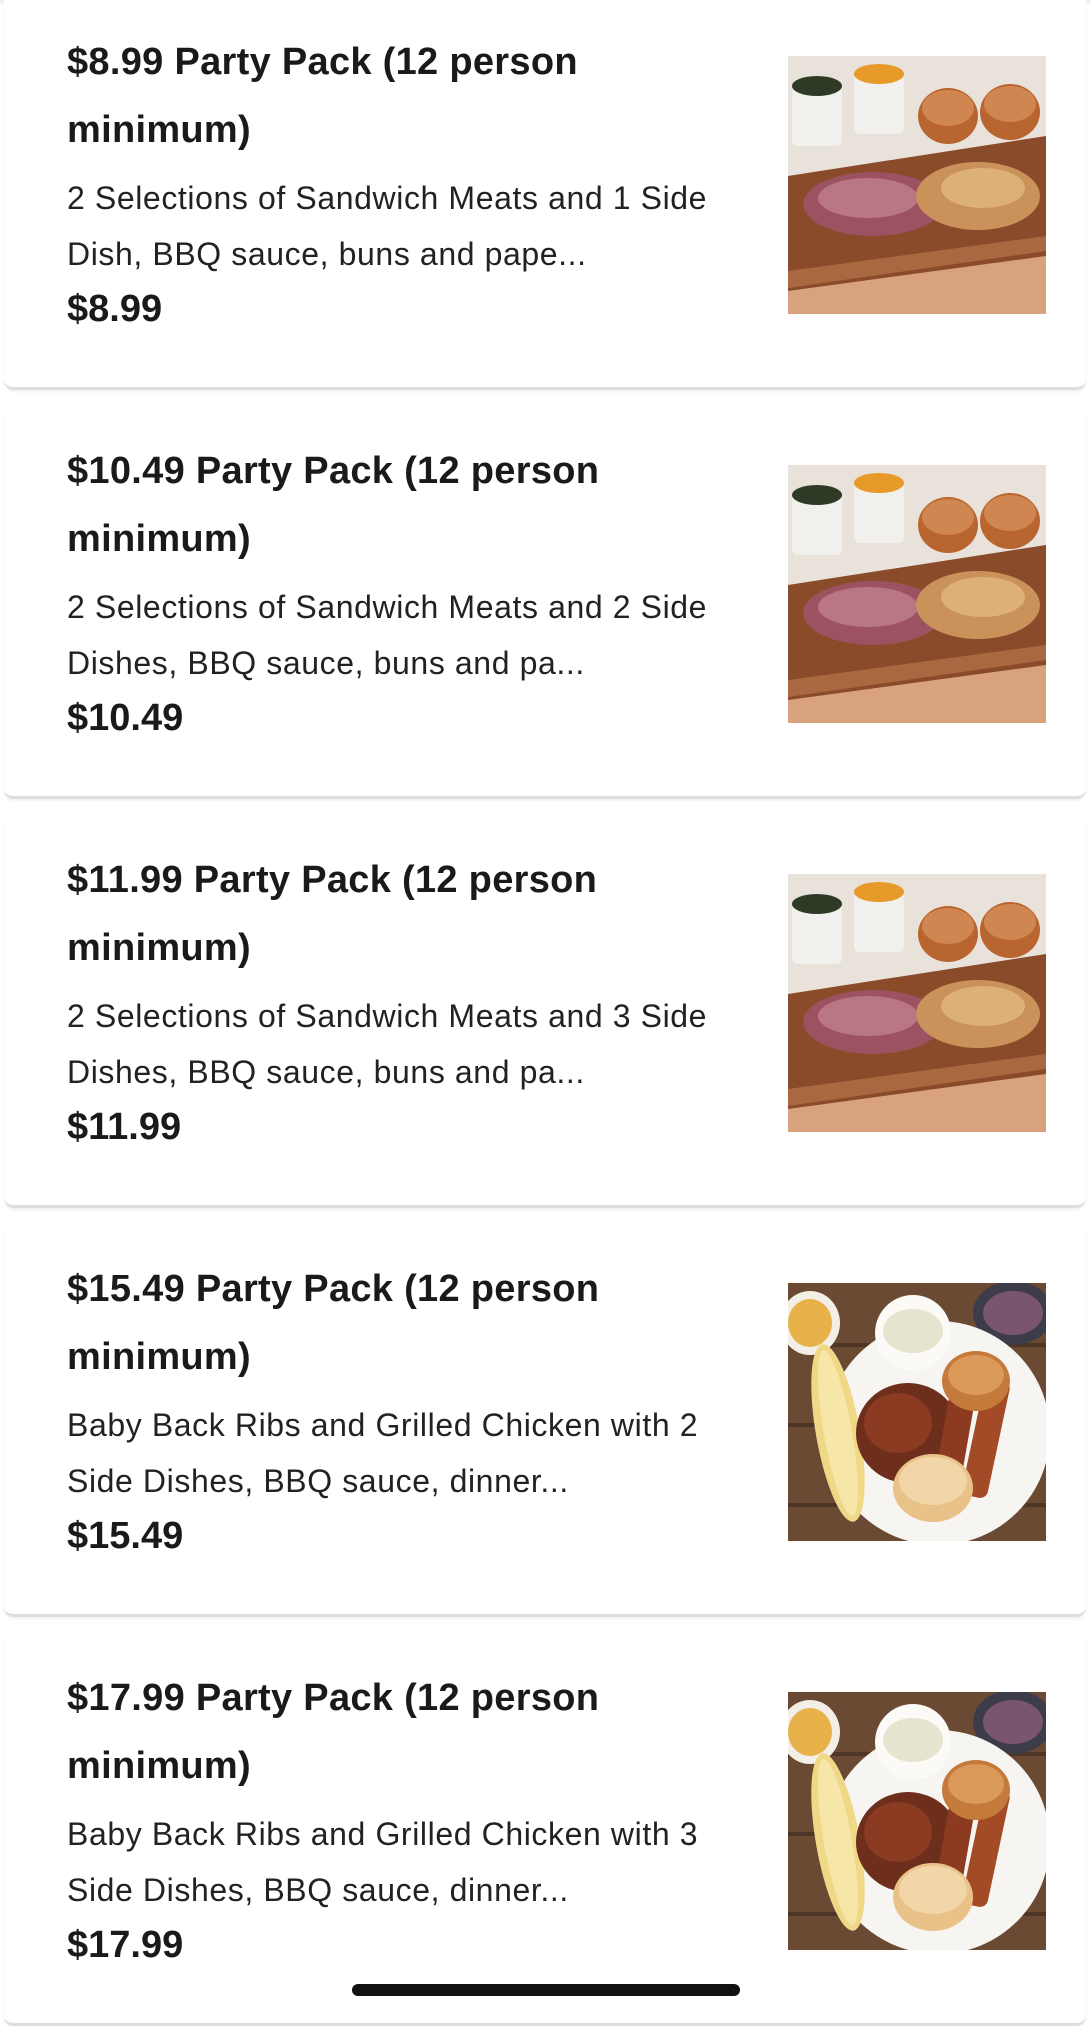 This screenshot has height=2026, width=1091. I want to click on menu-item-name: $17.99 Party Pack (12 person minimum), so click(333, 1732).